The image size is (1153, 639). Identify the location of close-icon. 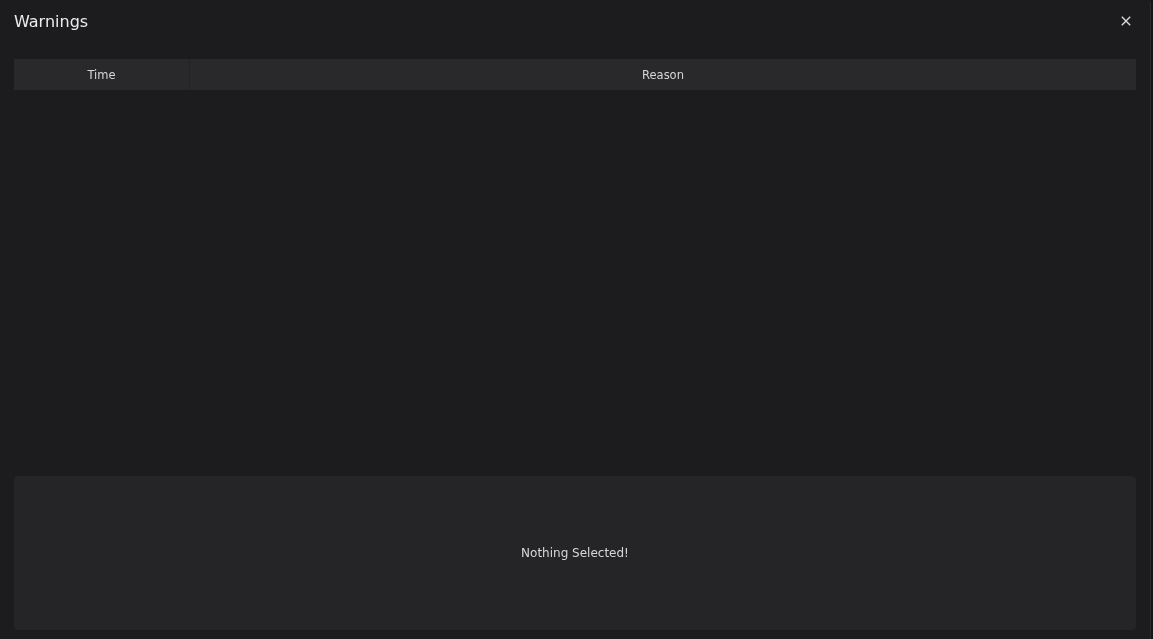
(1126, 21).